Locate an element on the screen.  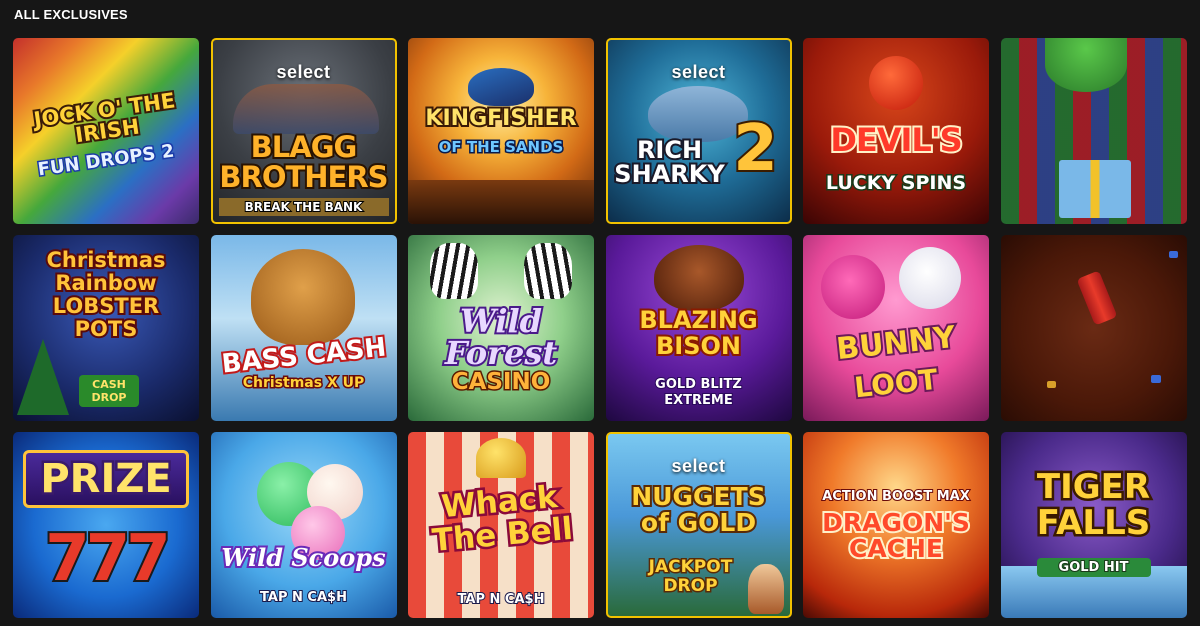
game-title: Christmas Rainbow LOBSTER POTS is located at coordinates (105, 294).